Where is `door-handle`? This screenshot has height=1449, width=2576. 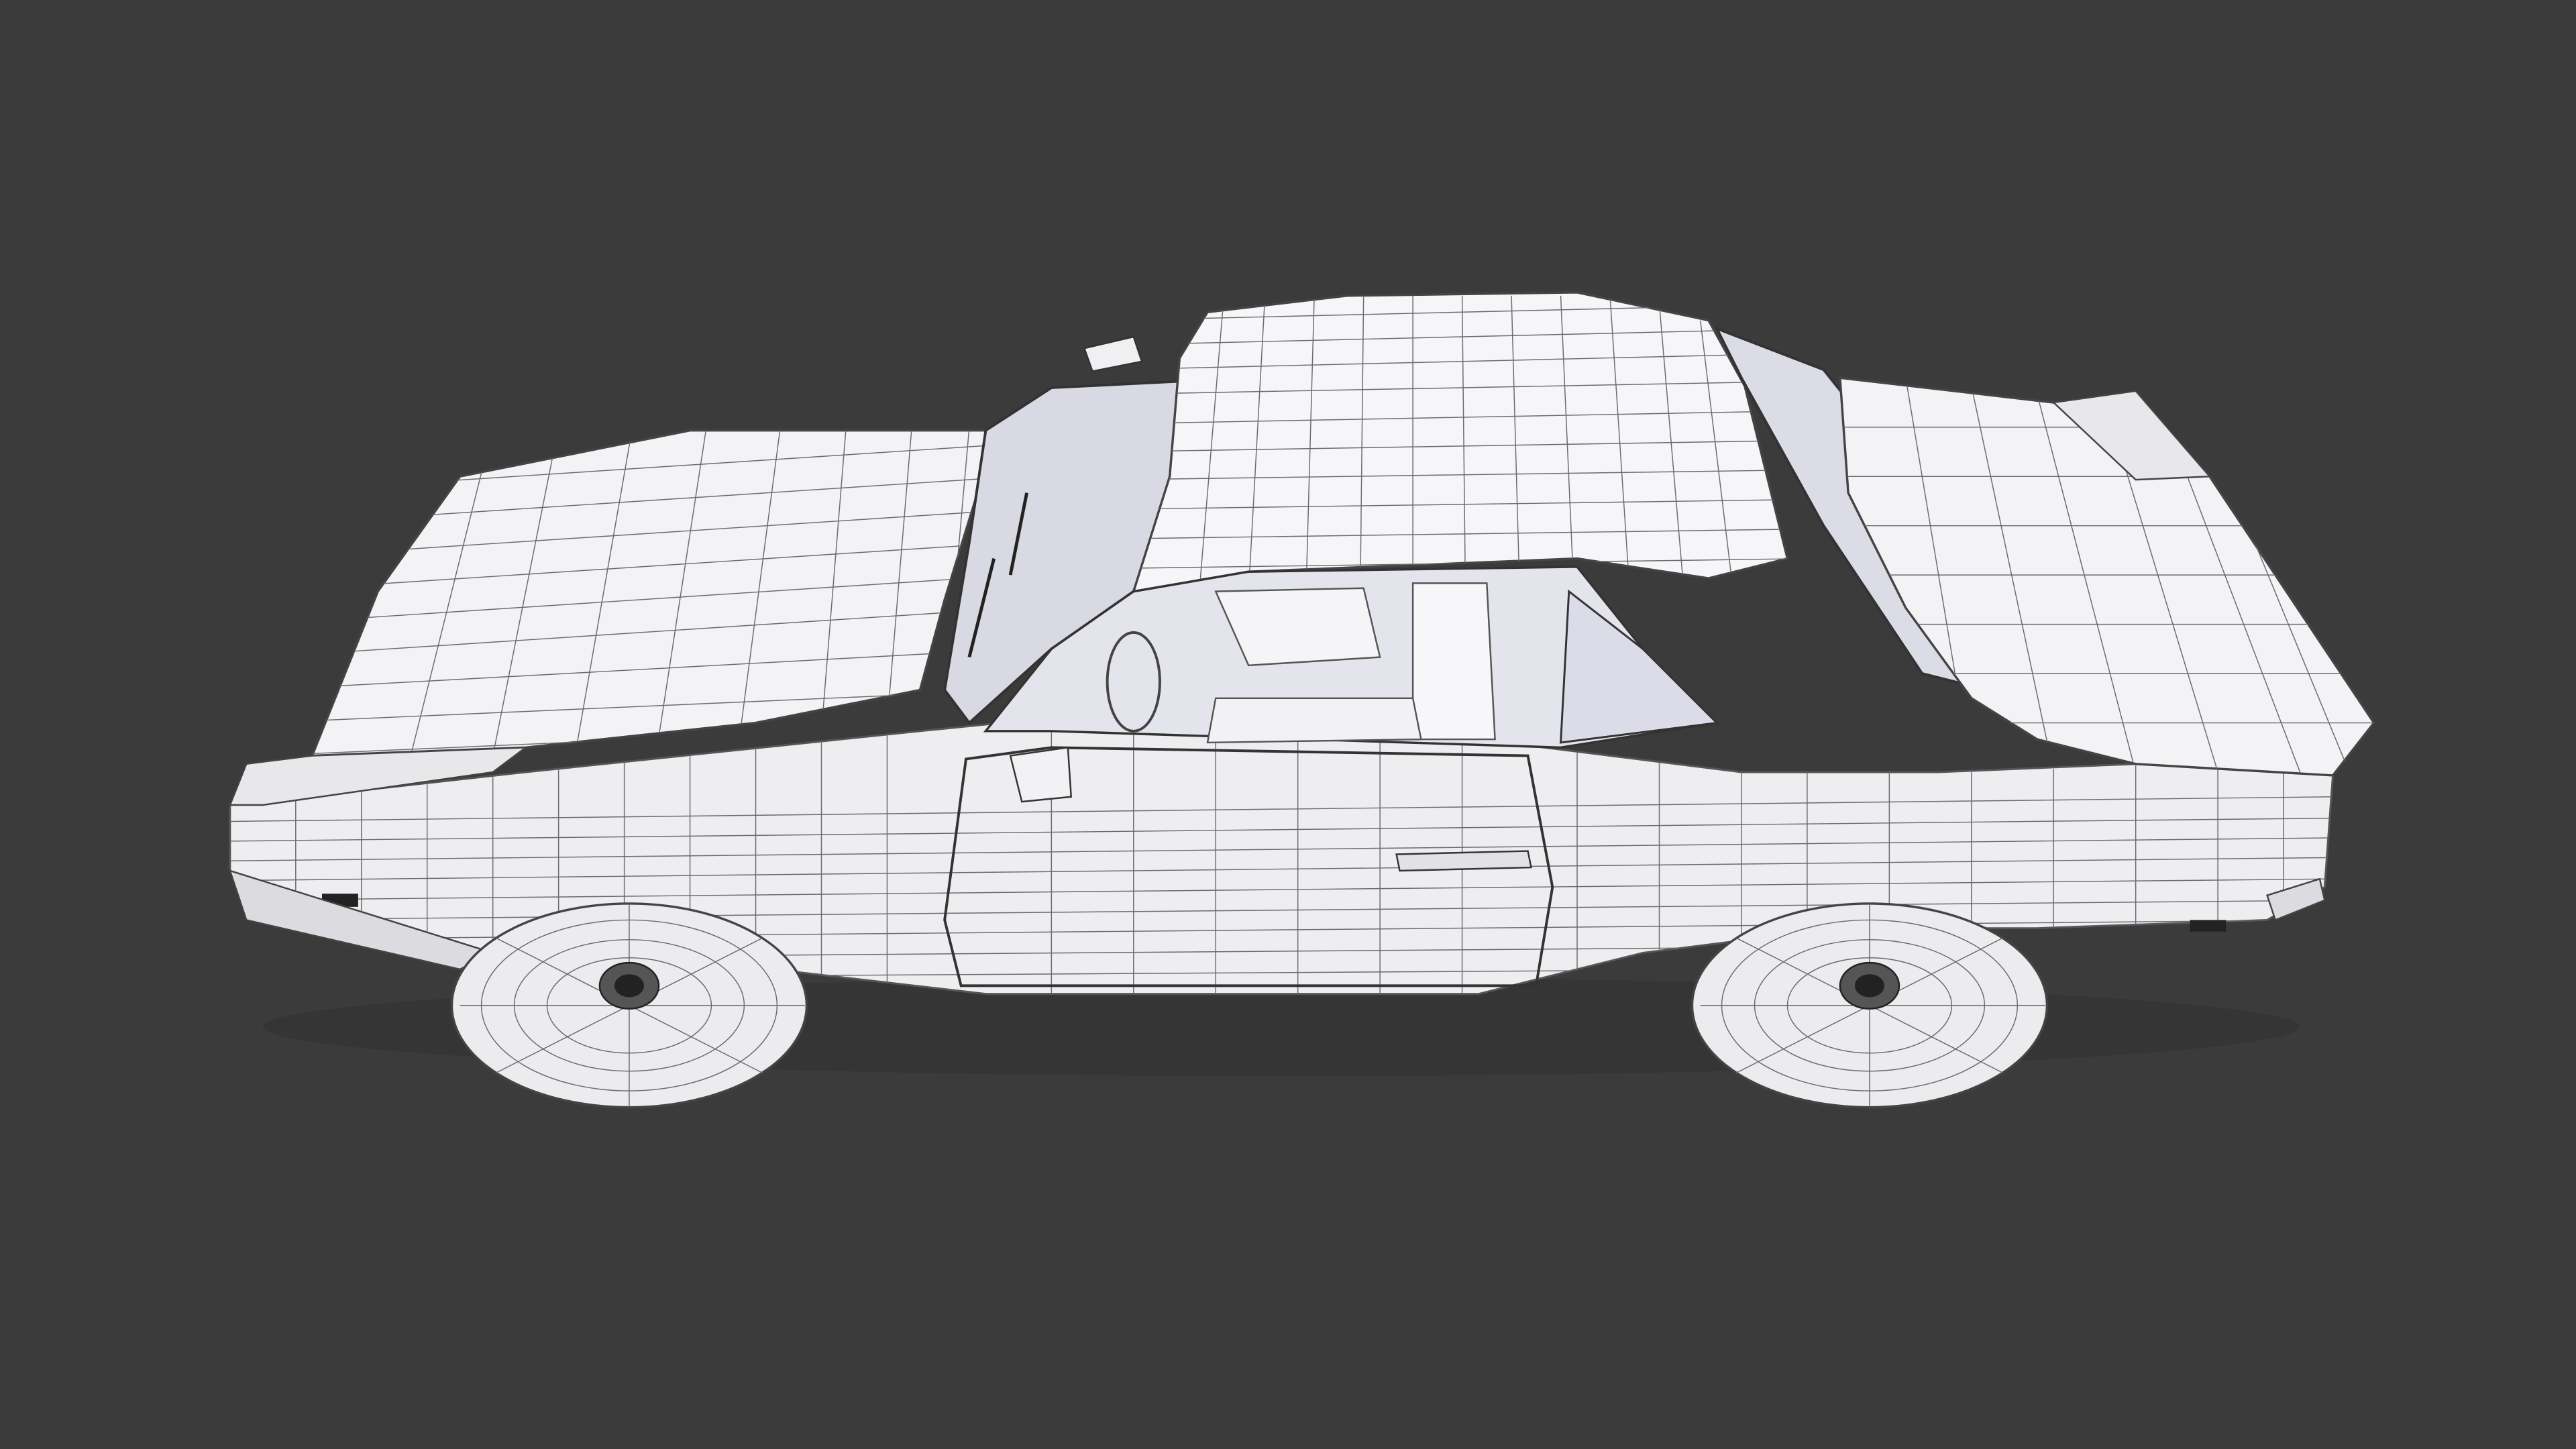
door-handle is located at coordinates (1463, 861).